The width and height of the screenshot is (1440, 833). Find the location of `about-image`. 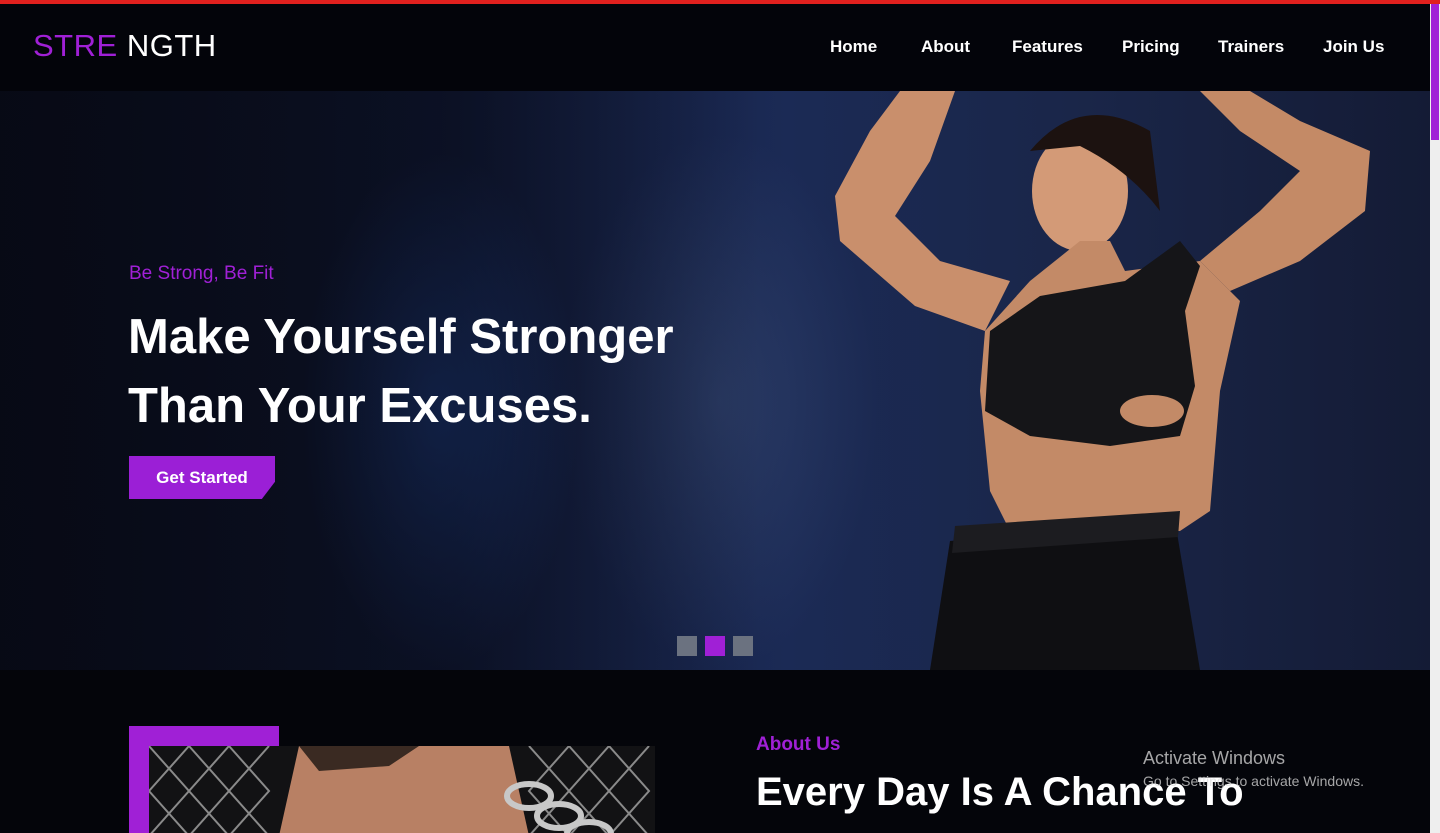

about-image is located at coordinates (402, 789).